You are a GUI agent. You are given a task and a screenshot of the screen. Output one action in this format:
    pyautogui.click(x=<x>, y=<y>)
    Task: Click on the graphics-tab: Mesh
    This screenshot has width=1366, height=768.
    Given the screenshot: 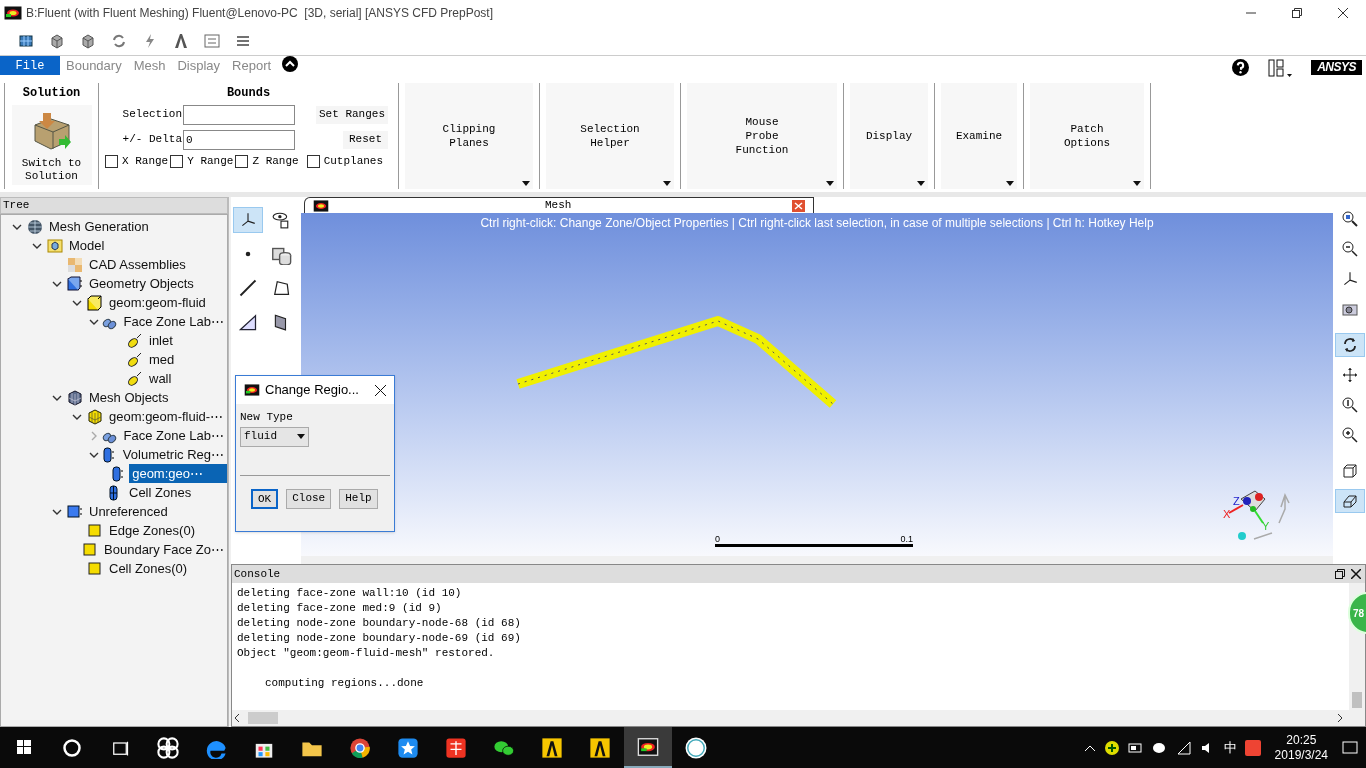 What is the action you would take?
    pyautogui.click(x=559, y=205)
    